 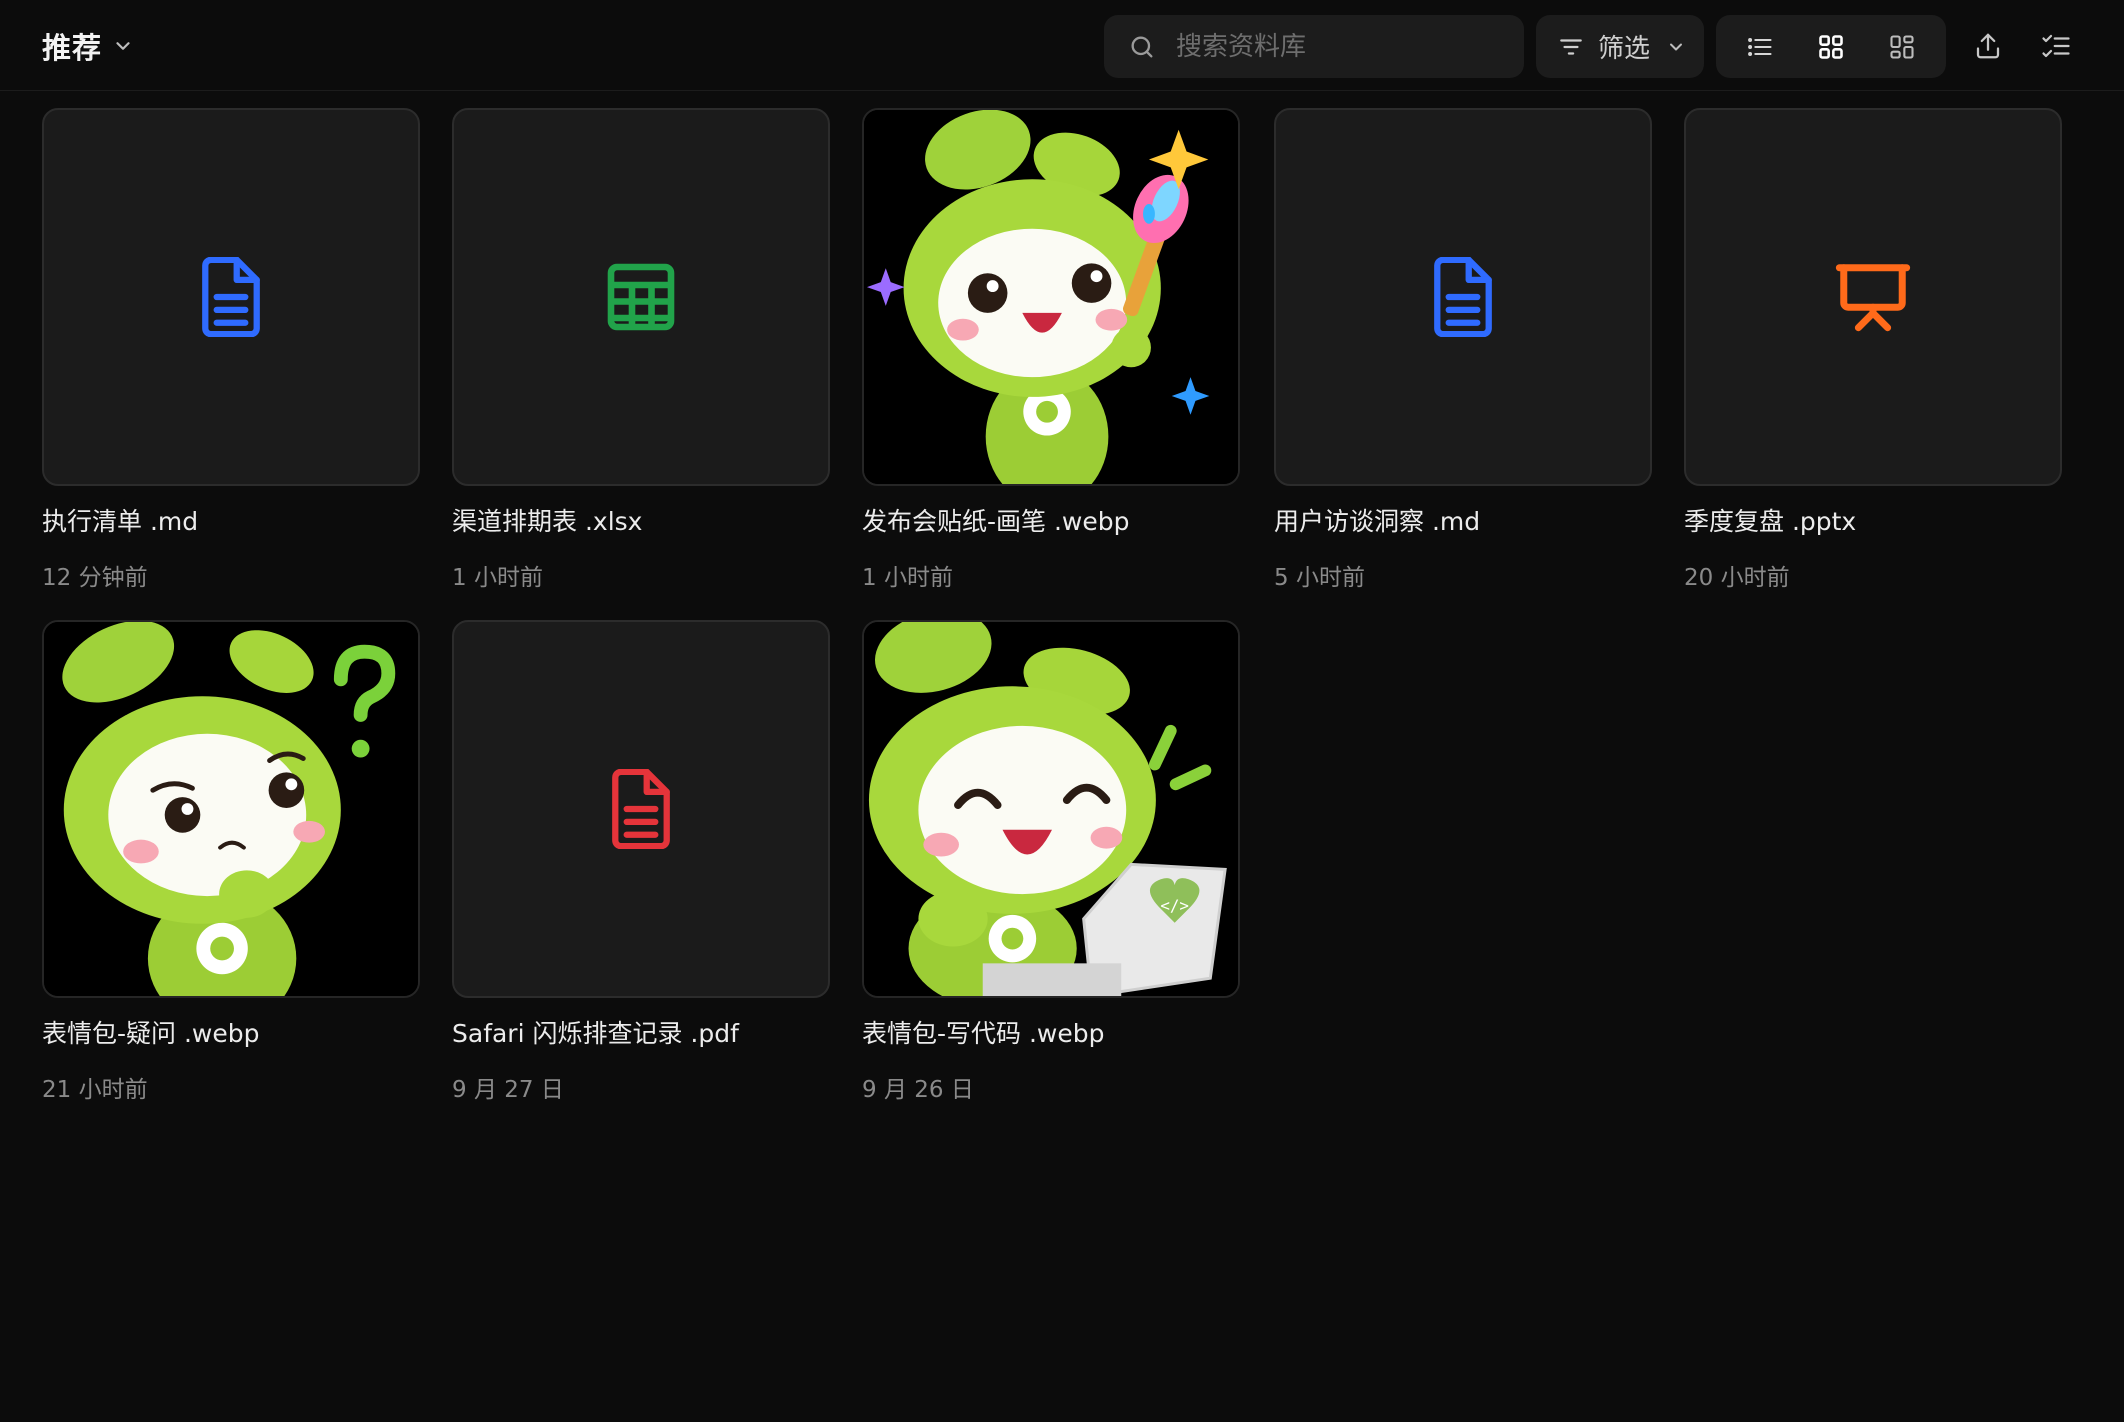 I want to click on file-card: 渠道排期表 .xlsx 1 小时前, so click(x=641, y=350).